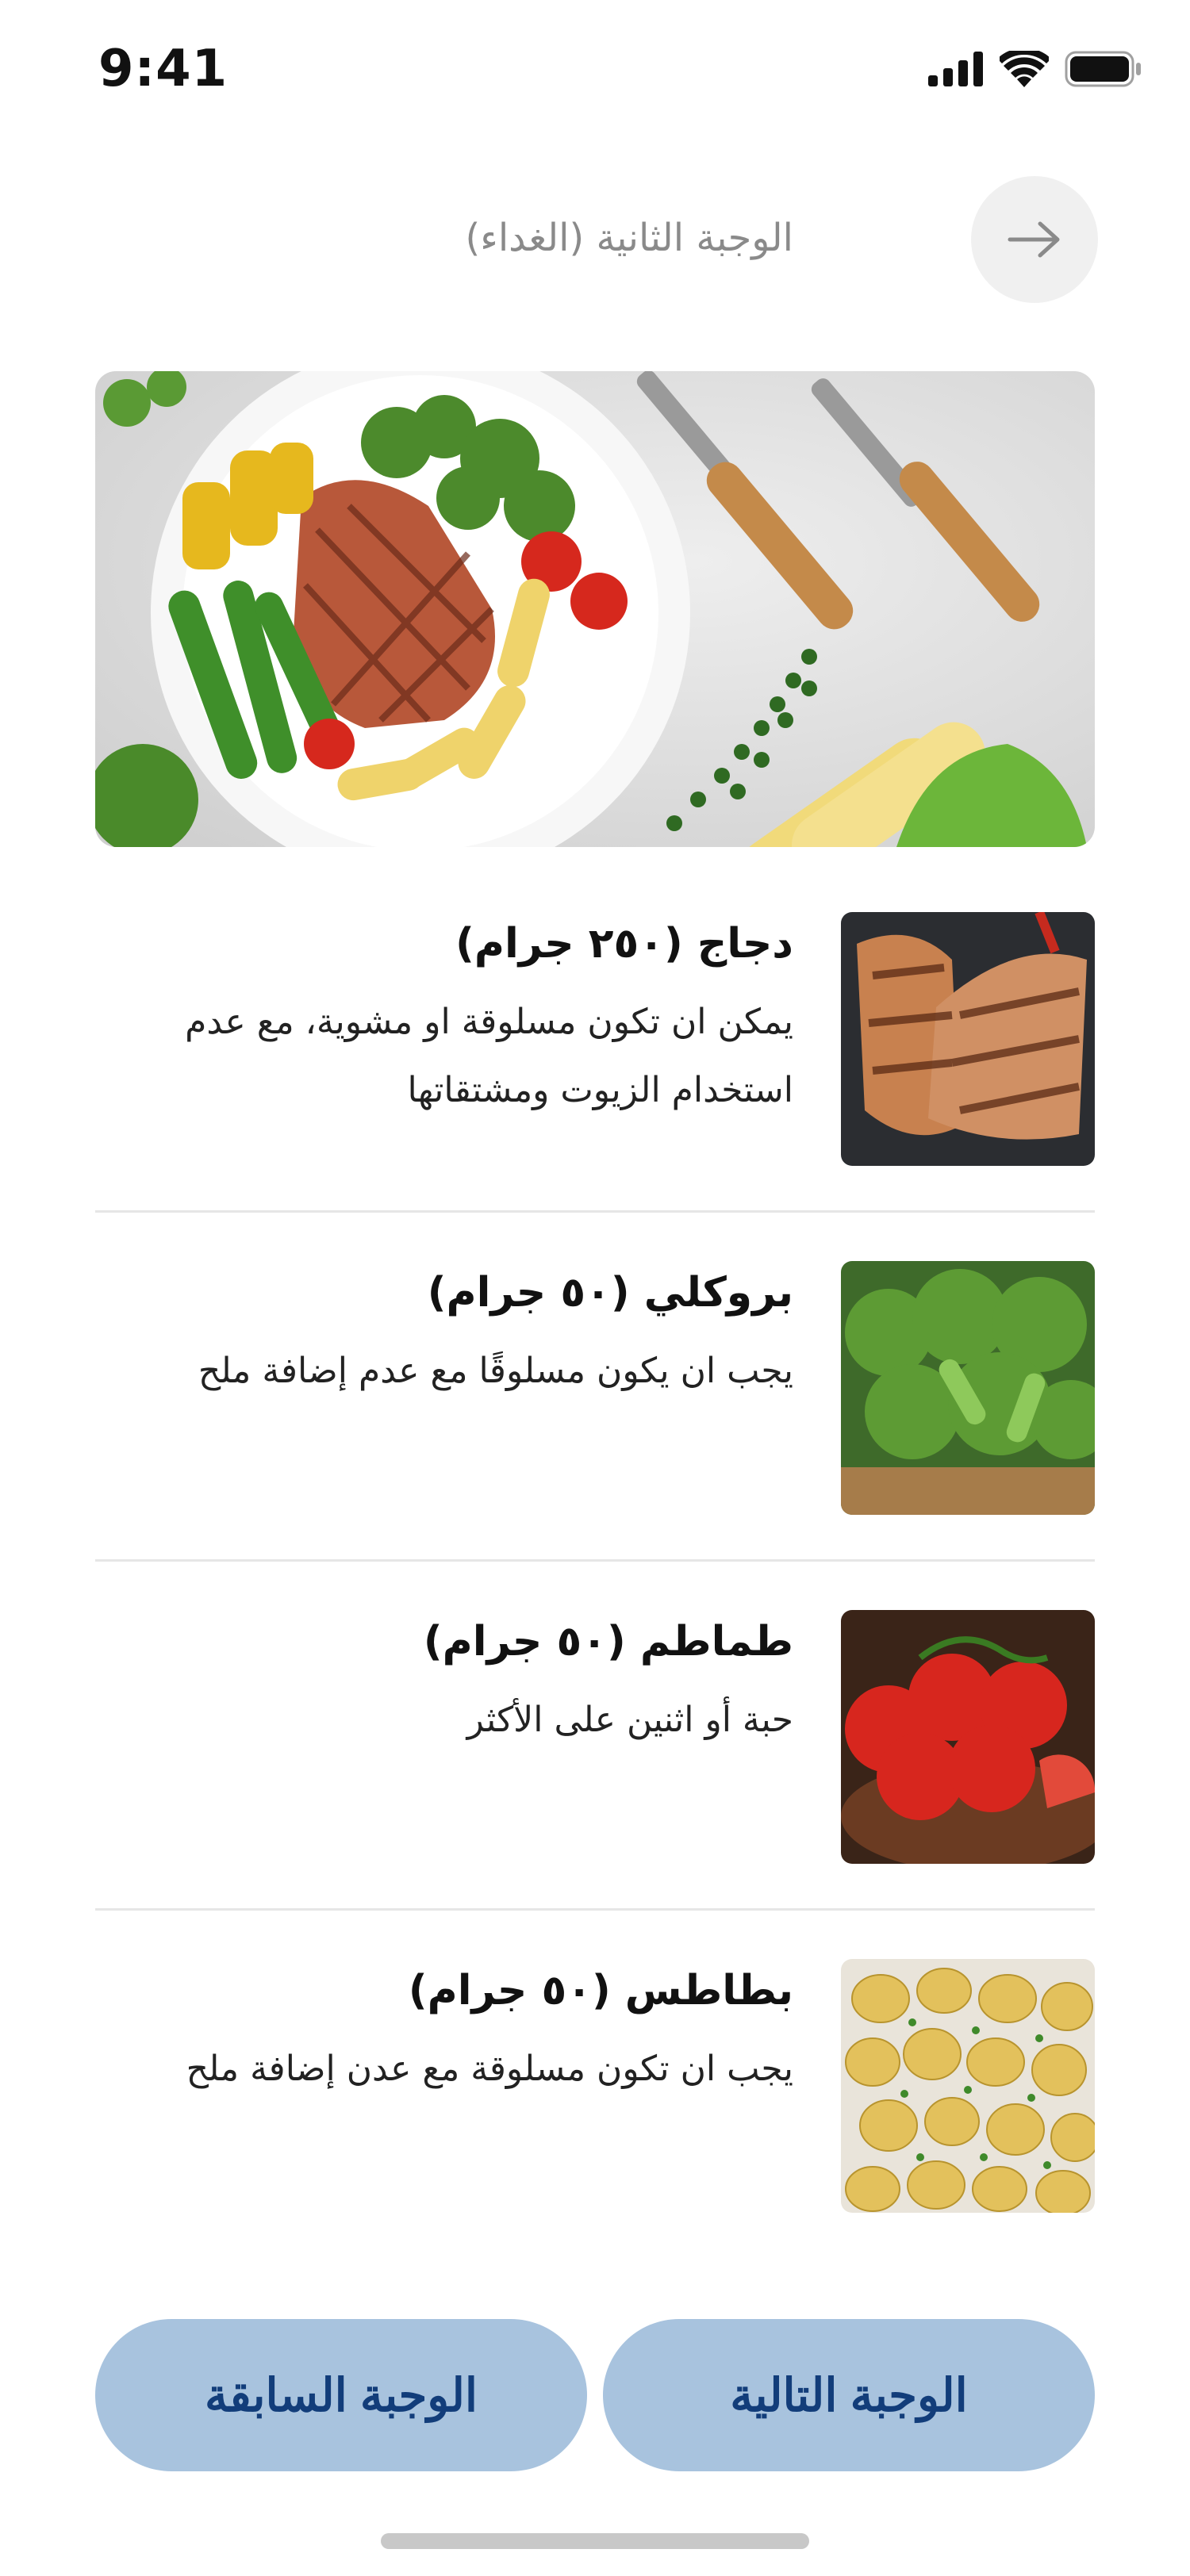 This screenshot has height=2576, width=1190. I want to click on broccoli-image, so click(968, 1388).